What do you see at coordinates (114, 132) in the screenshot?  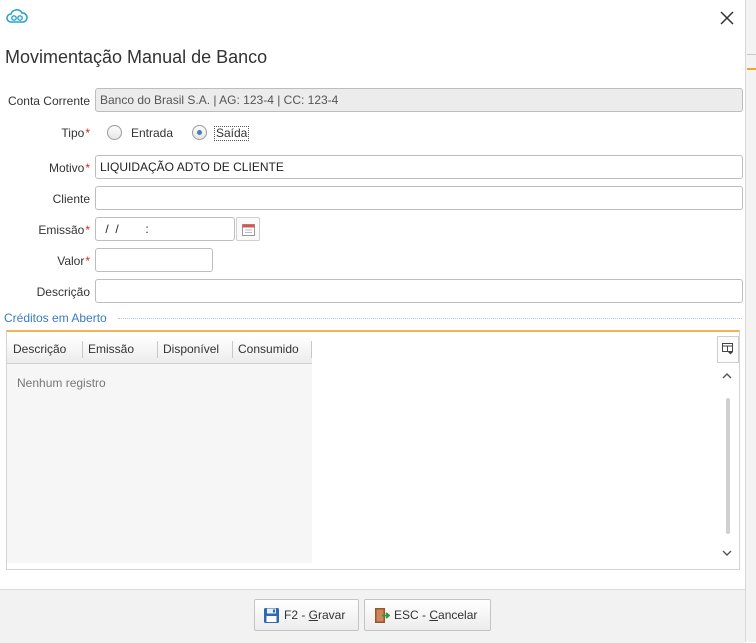 I see `radio-entrada` at bounding box center [114, 132].